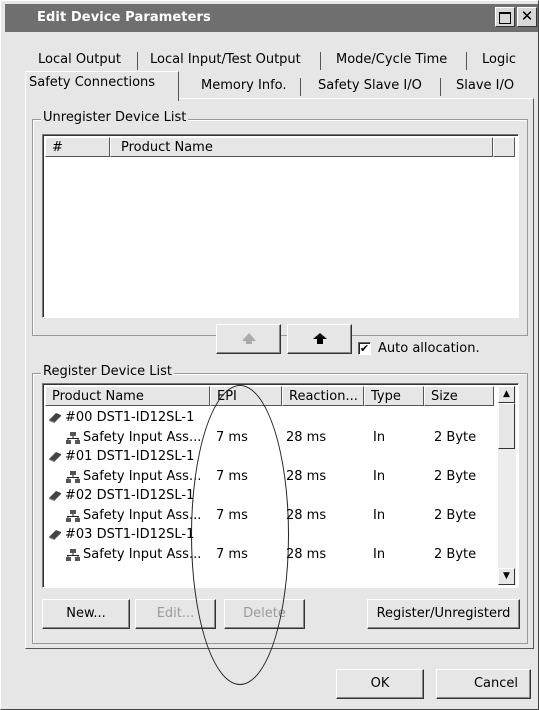  I want to click on tab-local-output: Local Output, so click(79, 60).